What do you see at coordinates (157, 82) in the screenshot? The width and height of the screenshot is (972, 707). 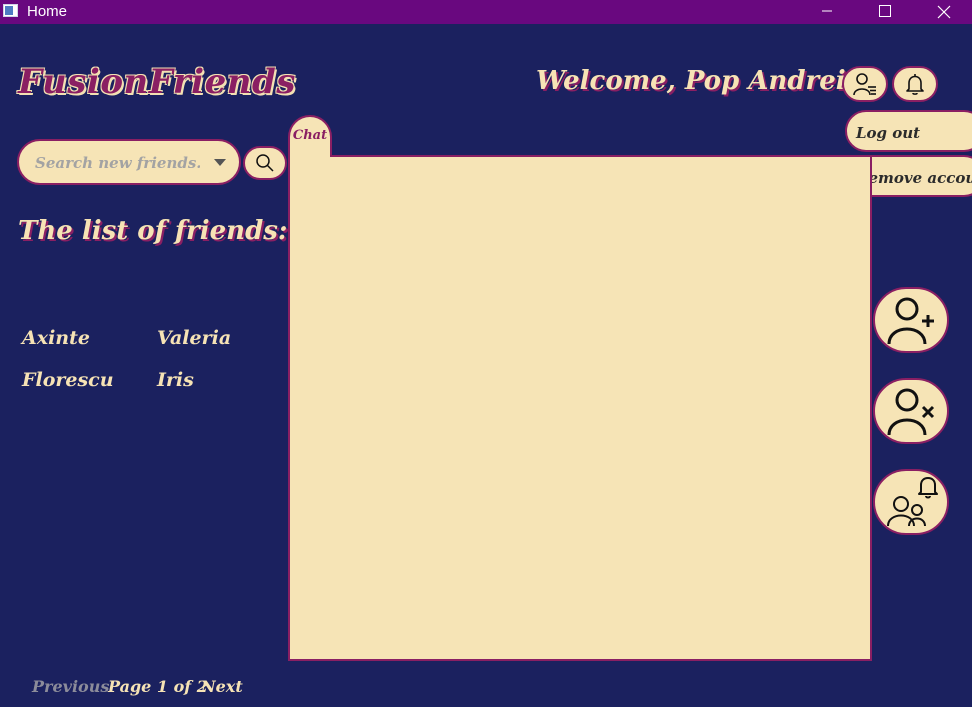 I see `app-logo: FusionFriends` at bounding box center [157, 82].